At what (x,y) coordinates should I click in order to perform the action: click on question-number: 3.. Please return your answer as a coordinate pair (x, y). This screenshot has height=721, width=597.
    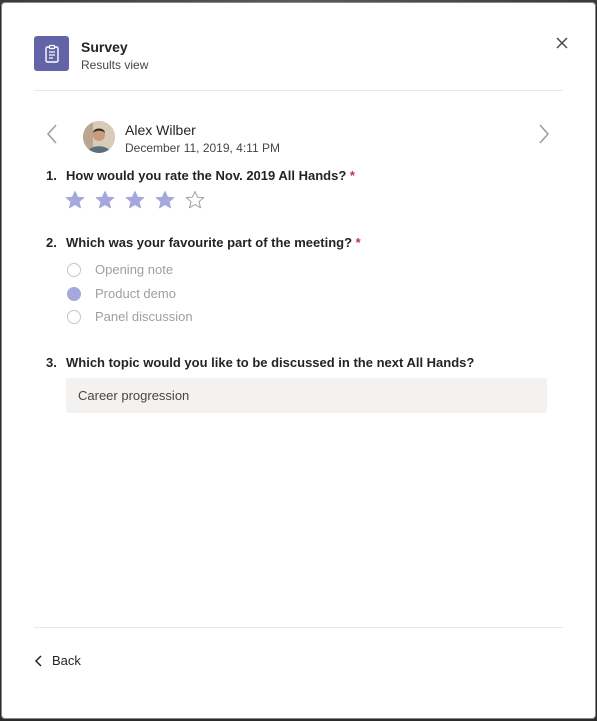
    Looking at the image, I should click on (51, 362).